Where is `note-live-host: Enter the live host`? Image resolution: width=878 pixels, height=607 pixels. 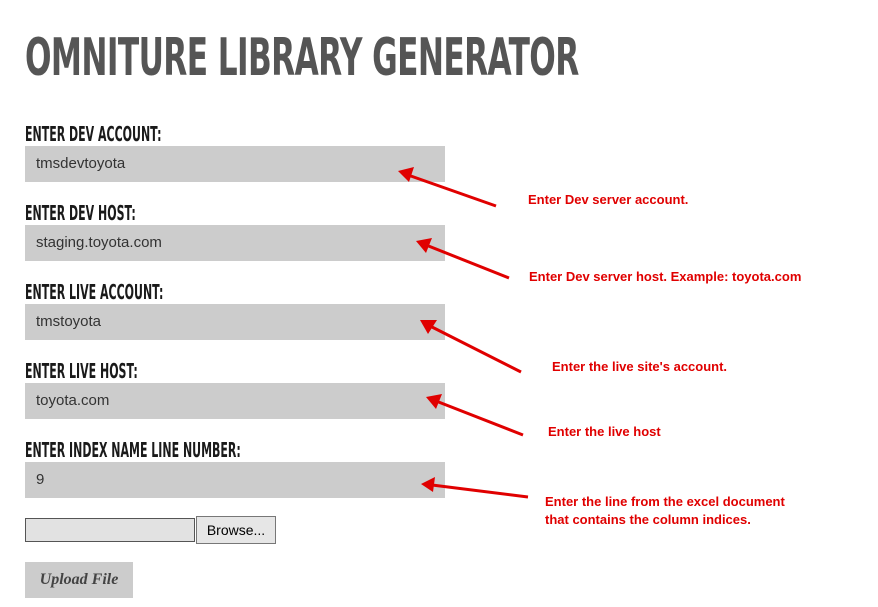
note-live-host: Enter the live host is located at coordinates (604, 431).